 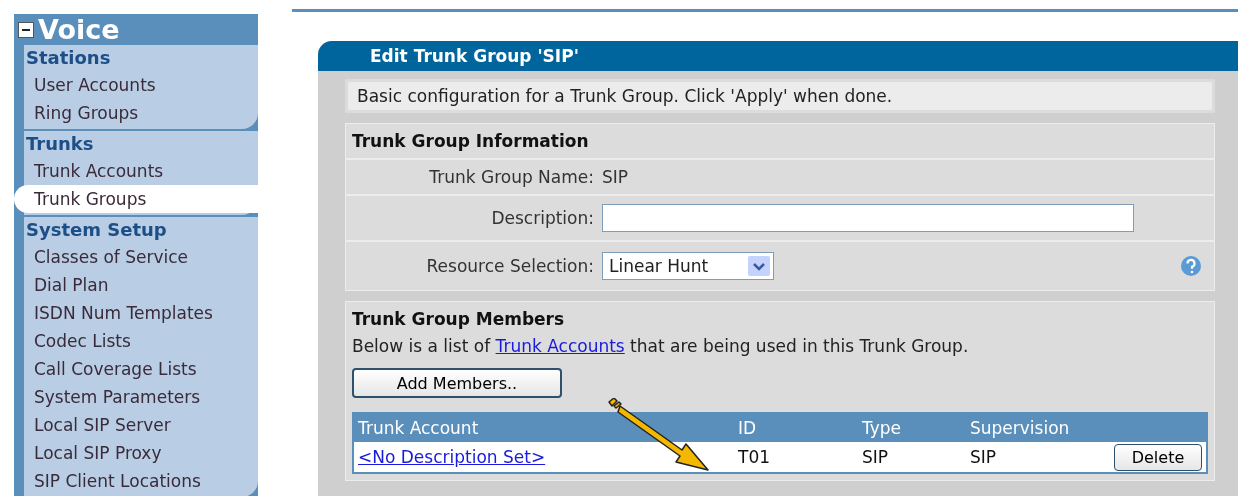 I want to click on sidebar-item: Trunk Groups, so click(x=136, y=199).